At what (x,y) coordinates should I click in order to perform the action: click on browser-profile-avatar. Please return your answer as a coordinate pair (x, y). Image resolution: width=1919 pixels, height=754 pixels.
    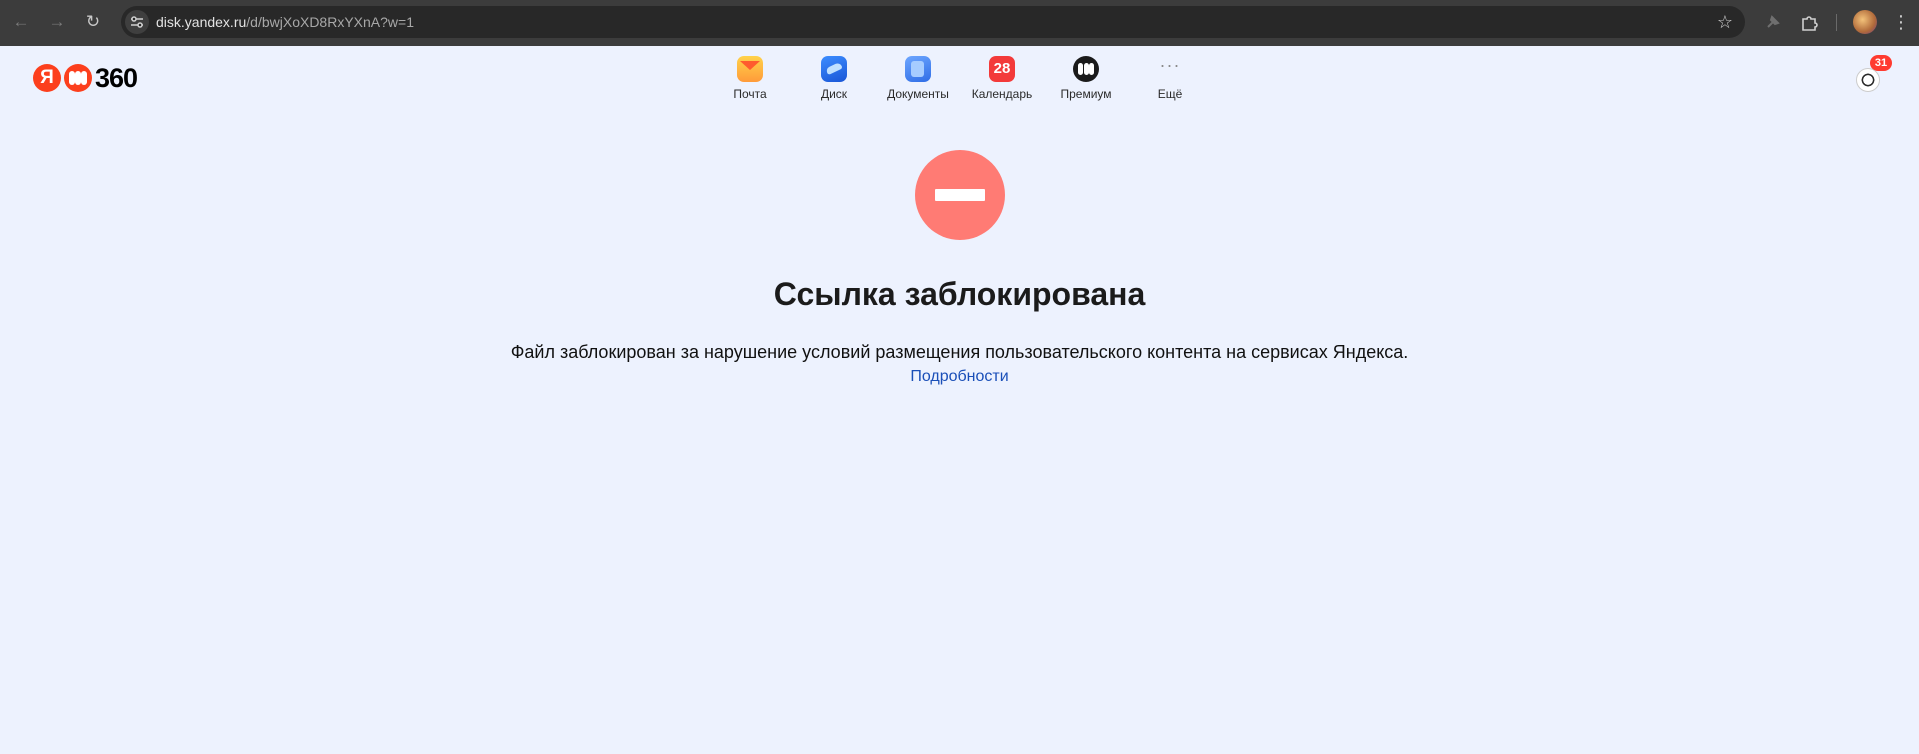
    Looking at the image, I should click on (1865, 22).